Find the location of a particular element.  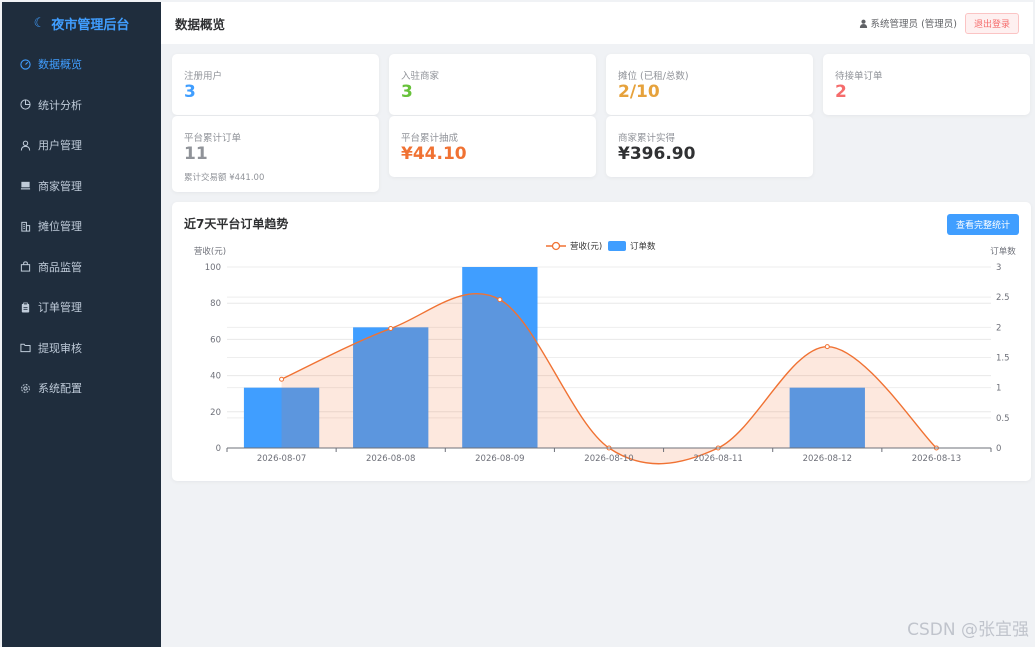

sidebar-item-3: 商家管理 is located at coordinates (81, 186).